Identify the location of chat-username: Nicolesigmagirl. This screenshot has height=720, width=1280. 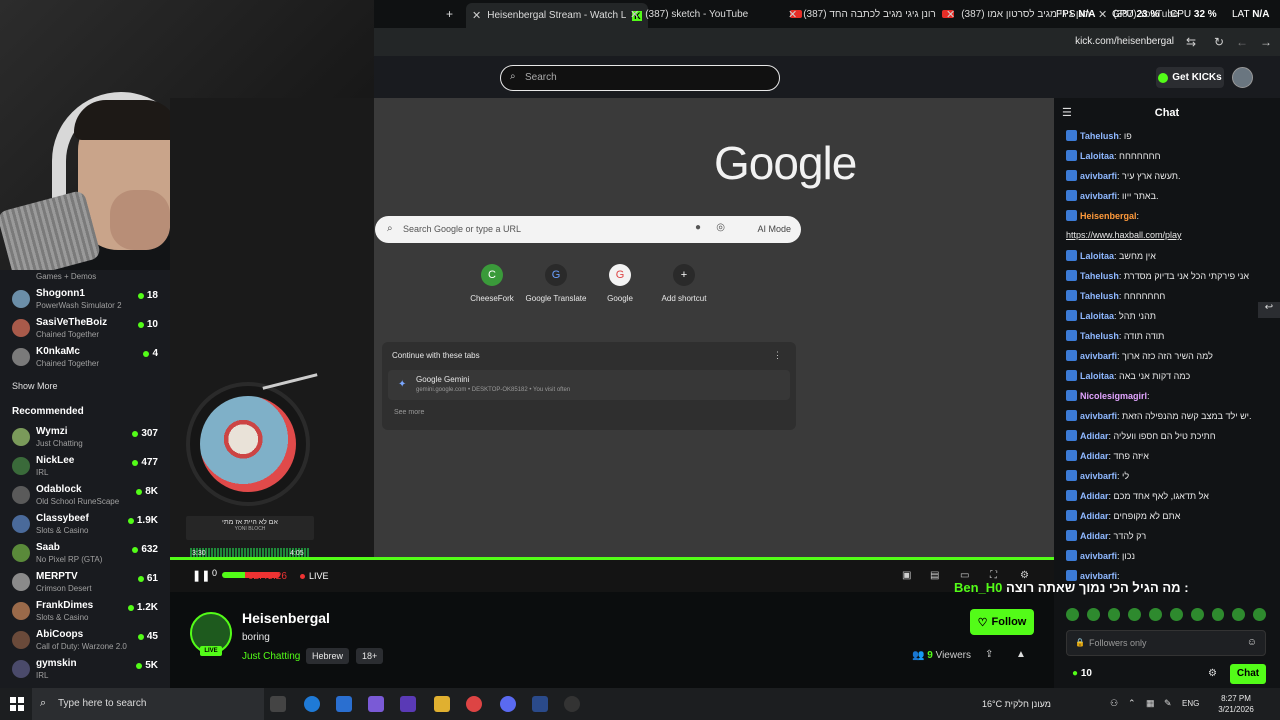
(1113, 396).